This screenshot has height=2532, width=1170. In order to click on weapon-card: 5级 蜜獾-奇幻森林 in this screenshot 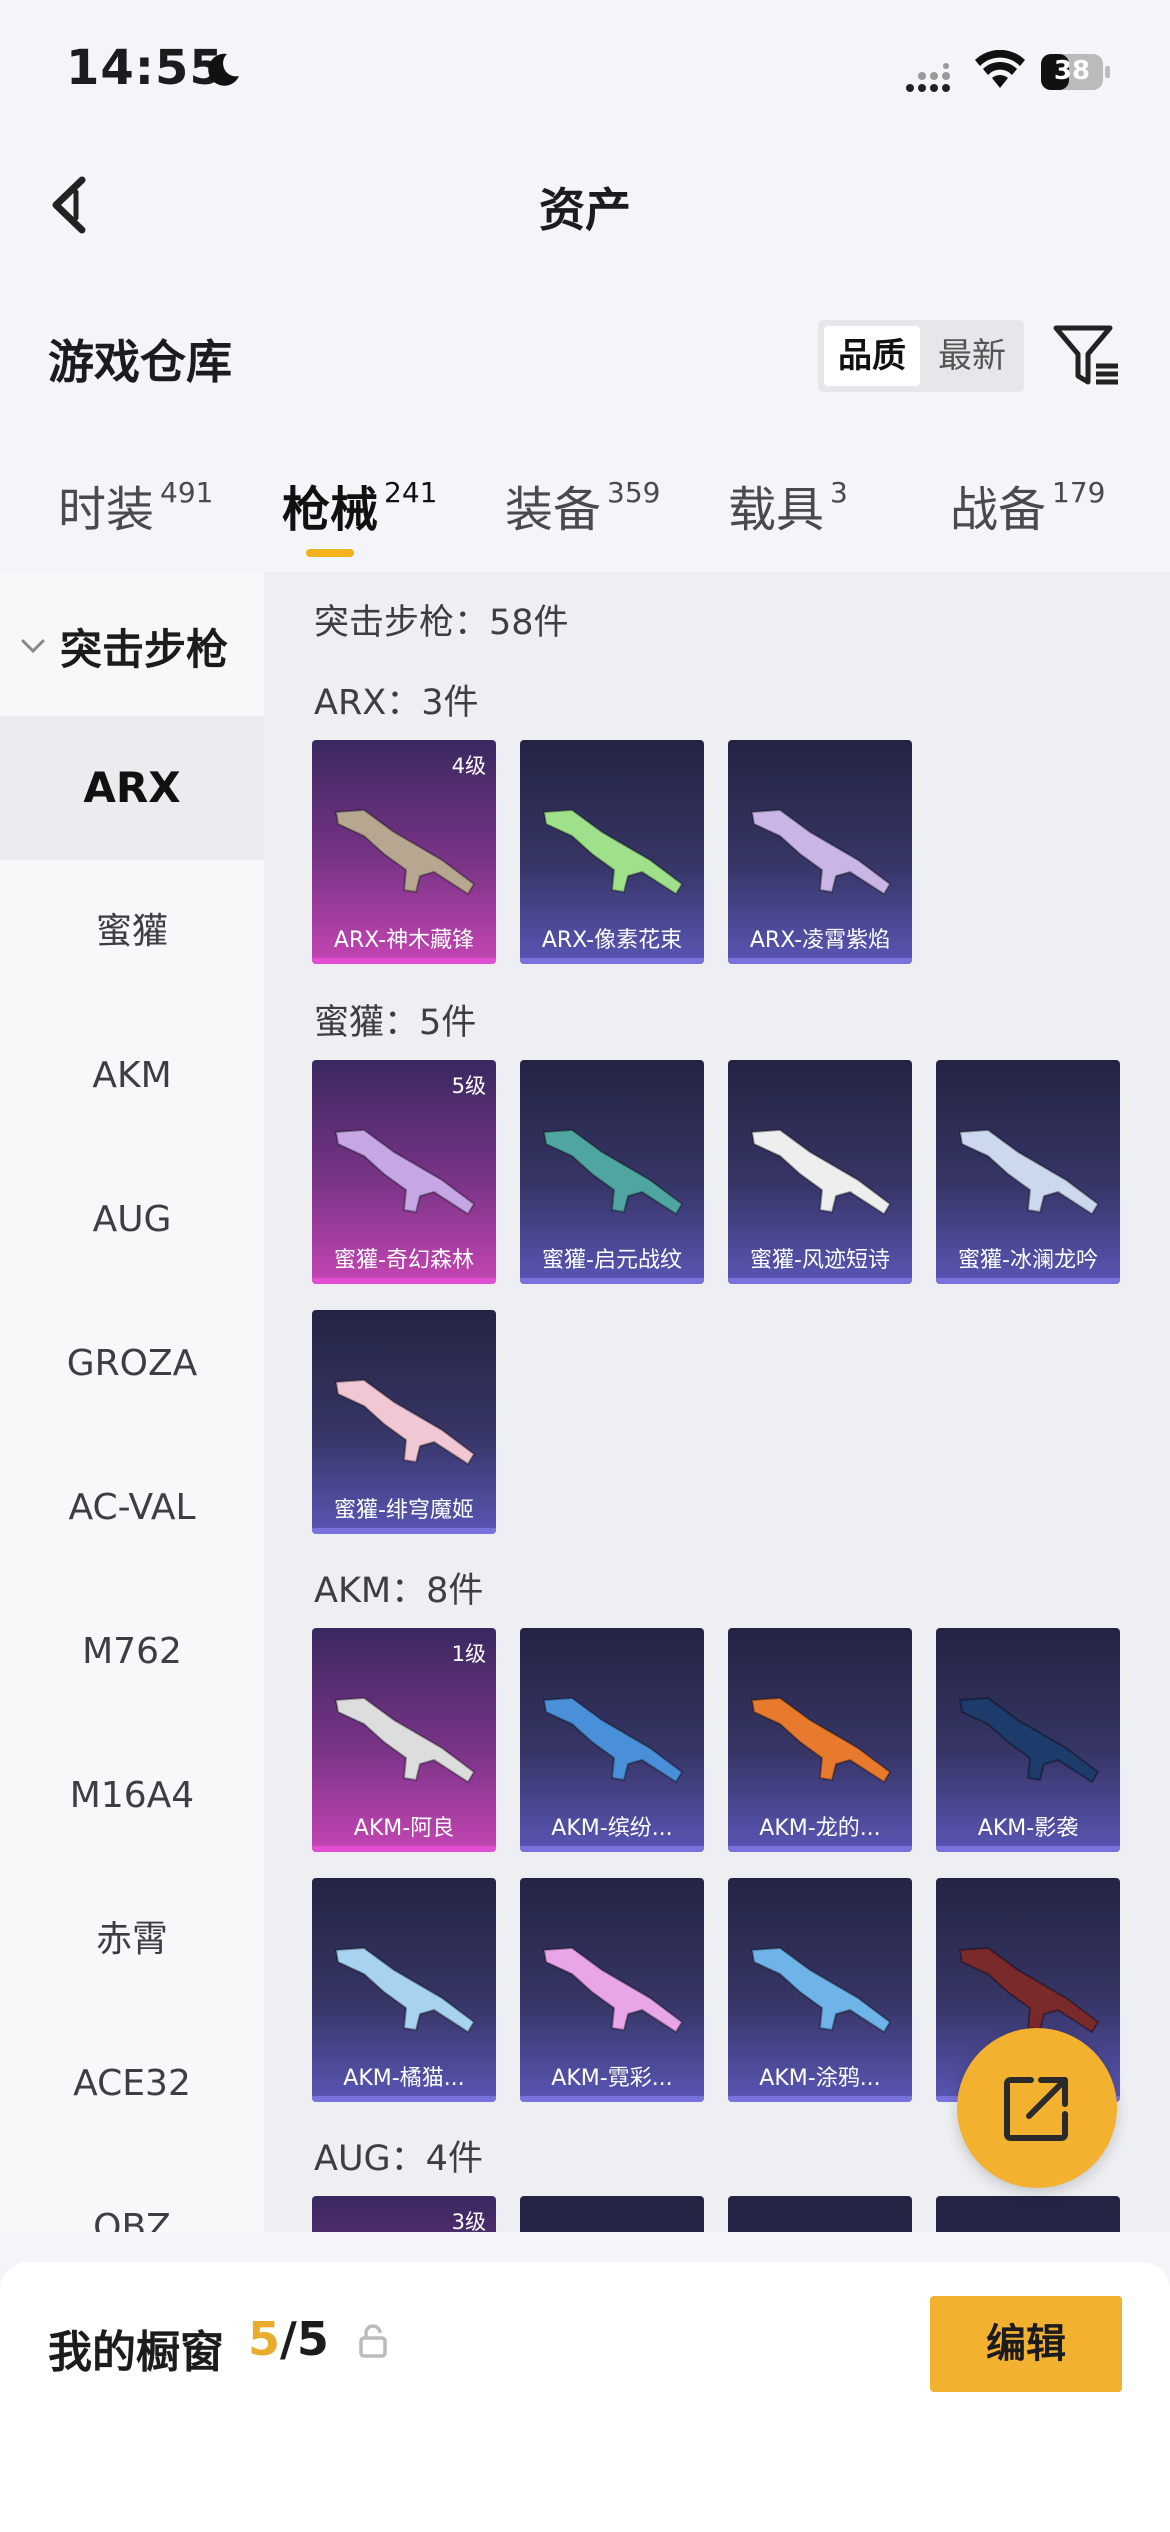, I will do `click(404, 1172)`.